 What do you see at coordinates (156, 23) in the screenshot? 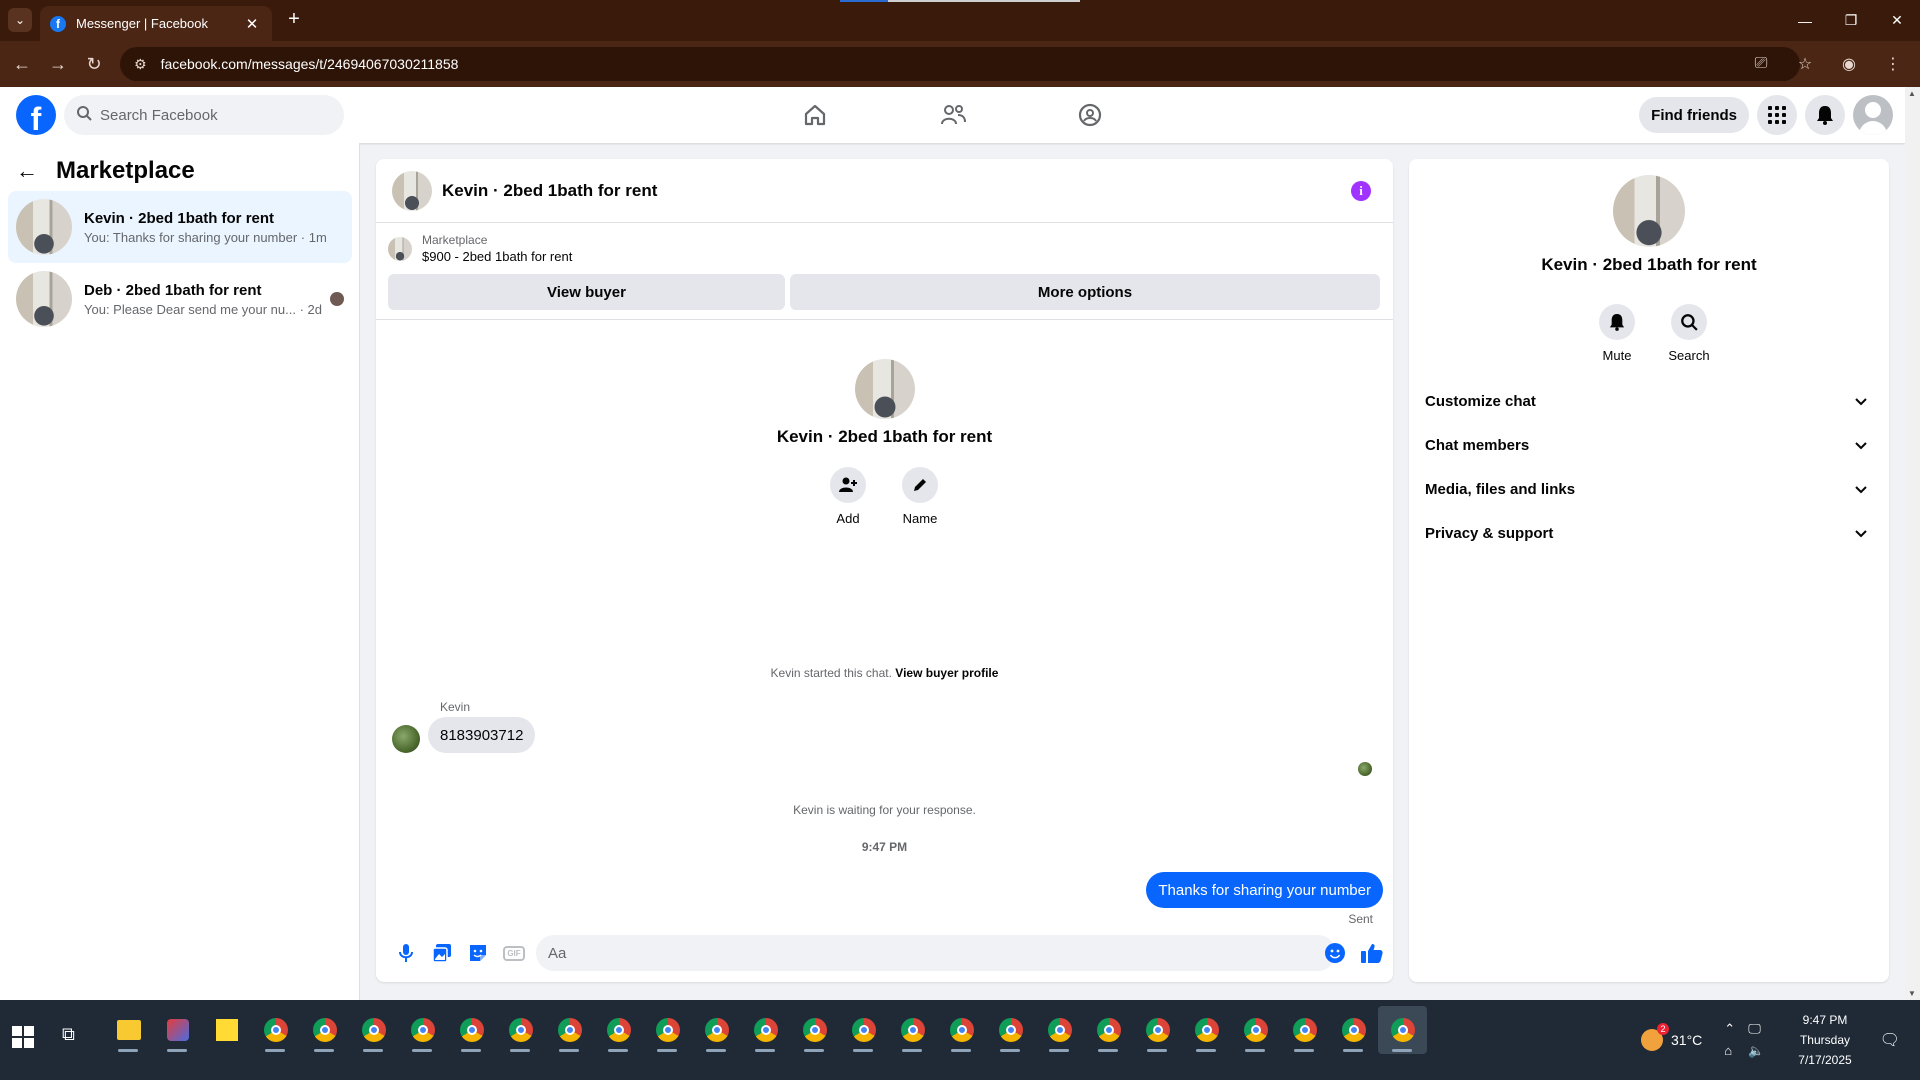
I see `browser-tab: f Messenger | Facebook ✕` at bounding box center [156, 23].